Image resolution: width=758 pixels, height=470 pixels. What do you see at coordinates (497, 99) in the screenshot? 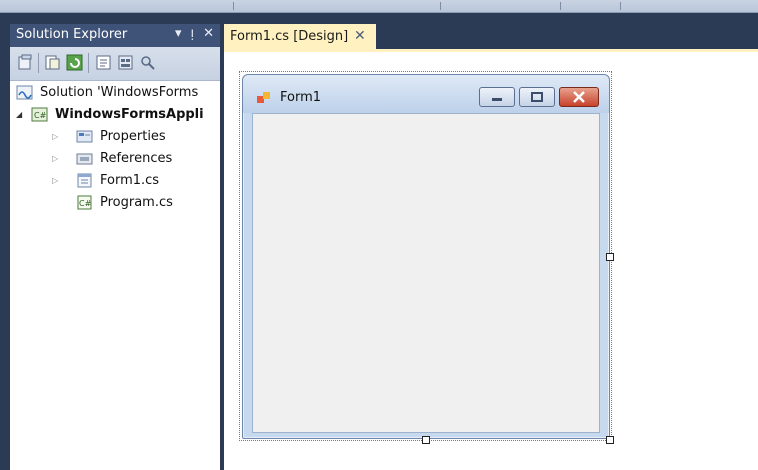
I see `minimize-icon` at bounding box center [497, 99].